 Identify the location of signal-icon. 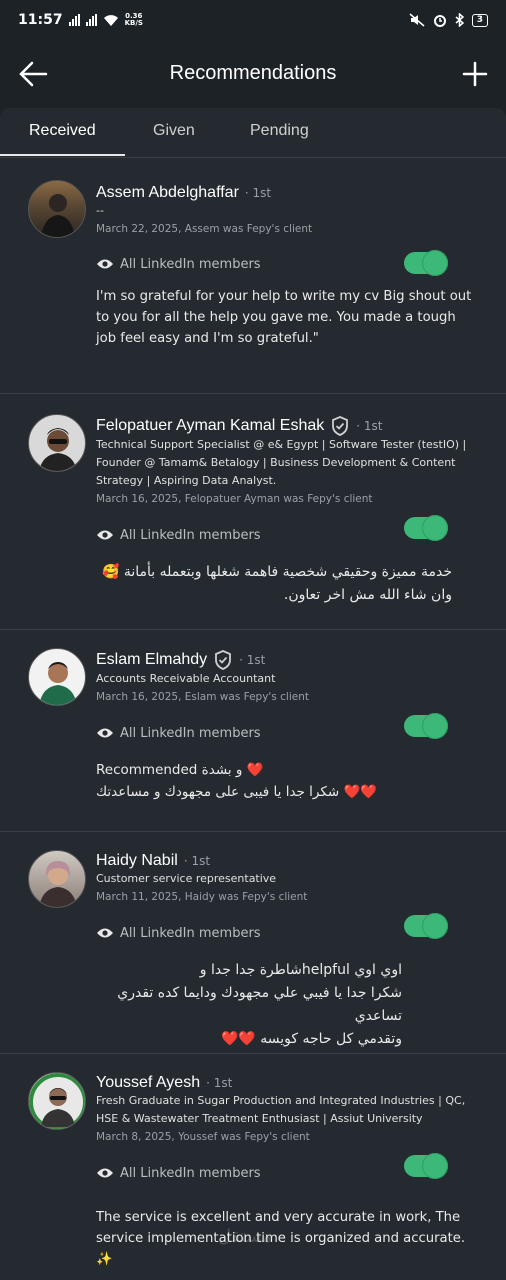
(74, 20).